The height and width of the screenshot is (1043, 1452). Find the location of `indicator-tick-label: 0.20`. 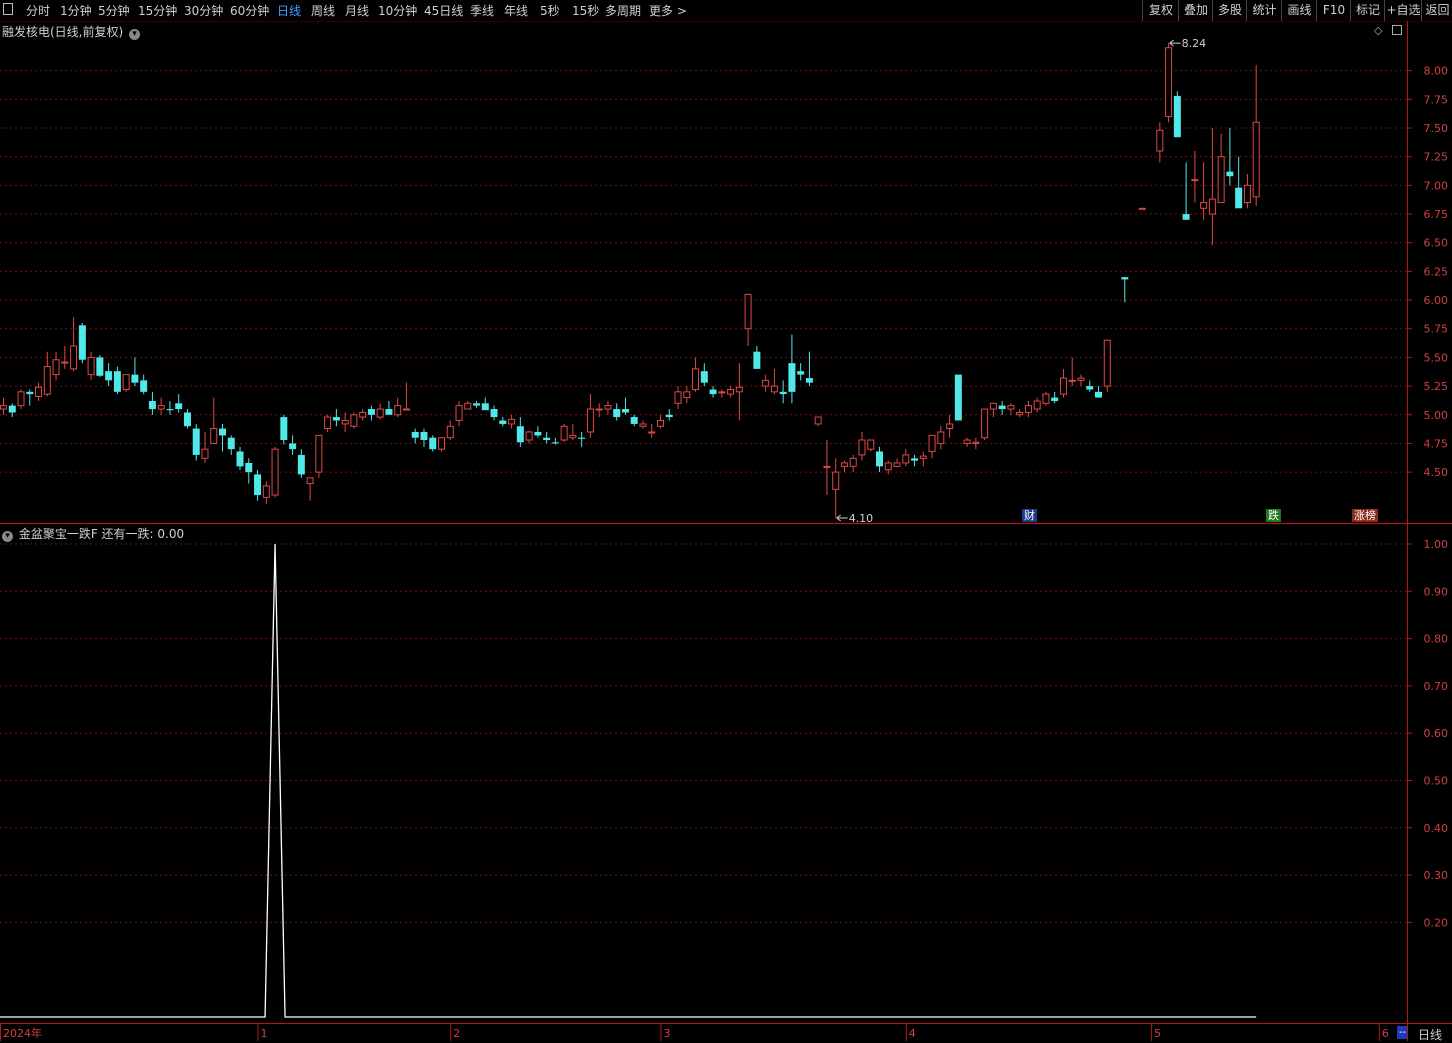

indicator-tick-label: 0.20 is located at coordinates (1436, 922).